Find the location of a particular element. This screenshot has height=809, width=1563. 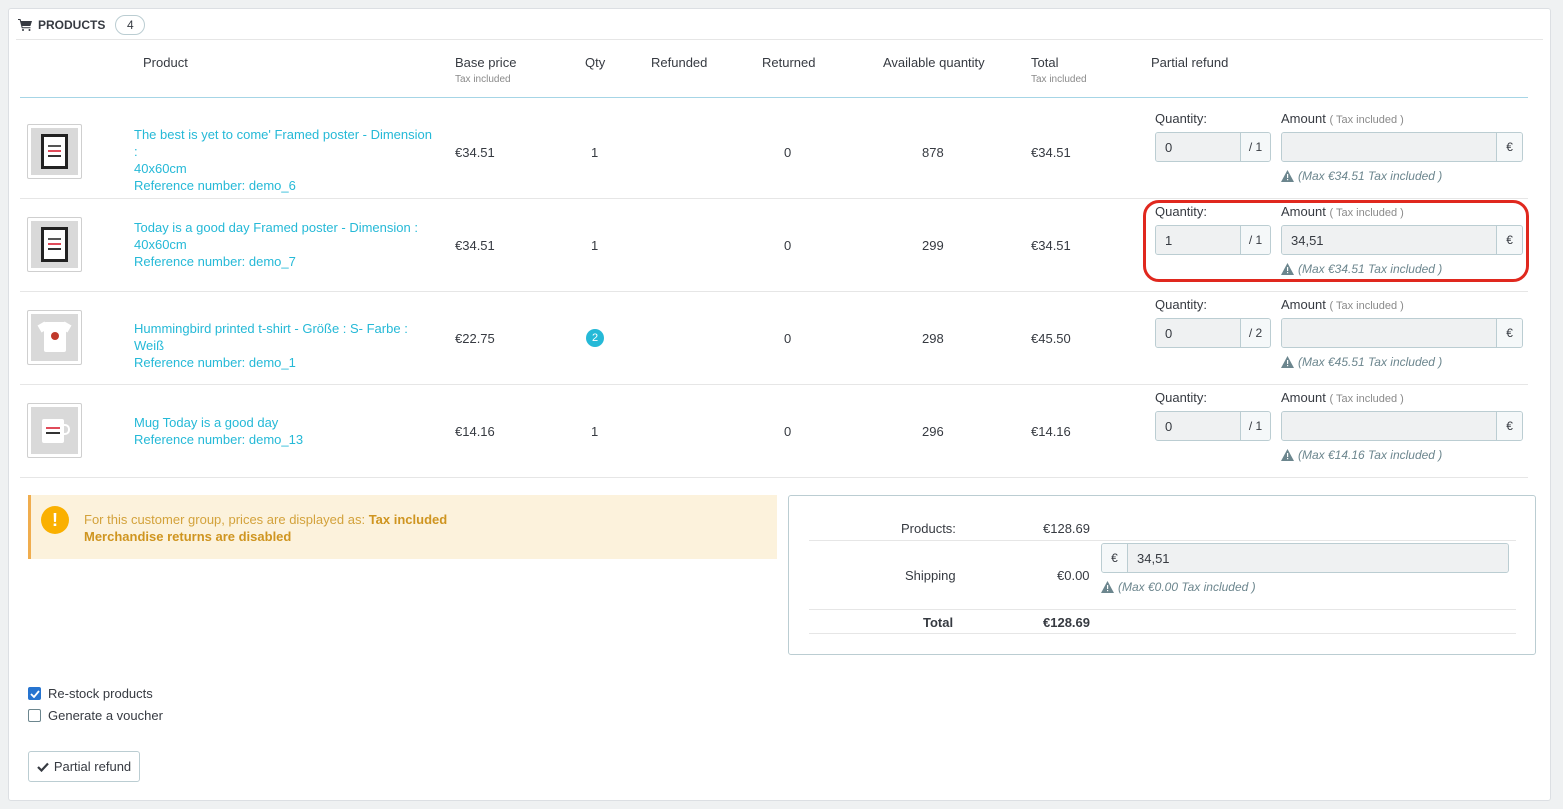

row-total: €14.16 is located at coordinates (1051, 431).